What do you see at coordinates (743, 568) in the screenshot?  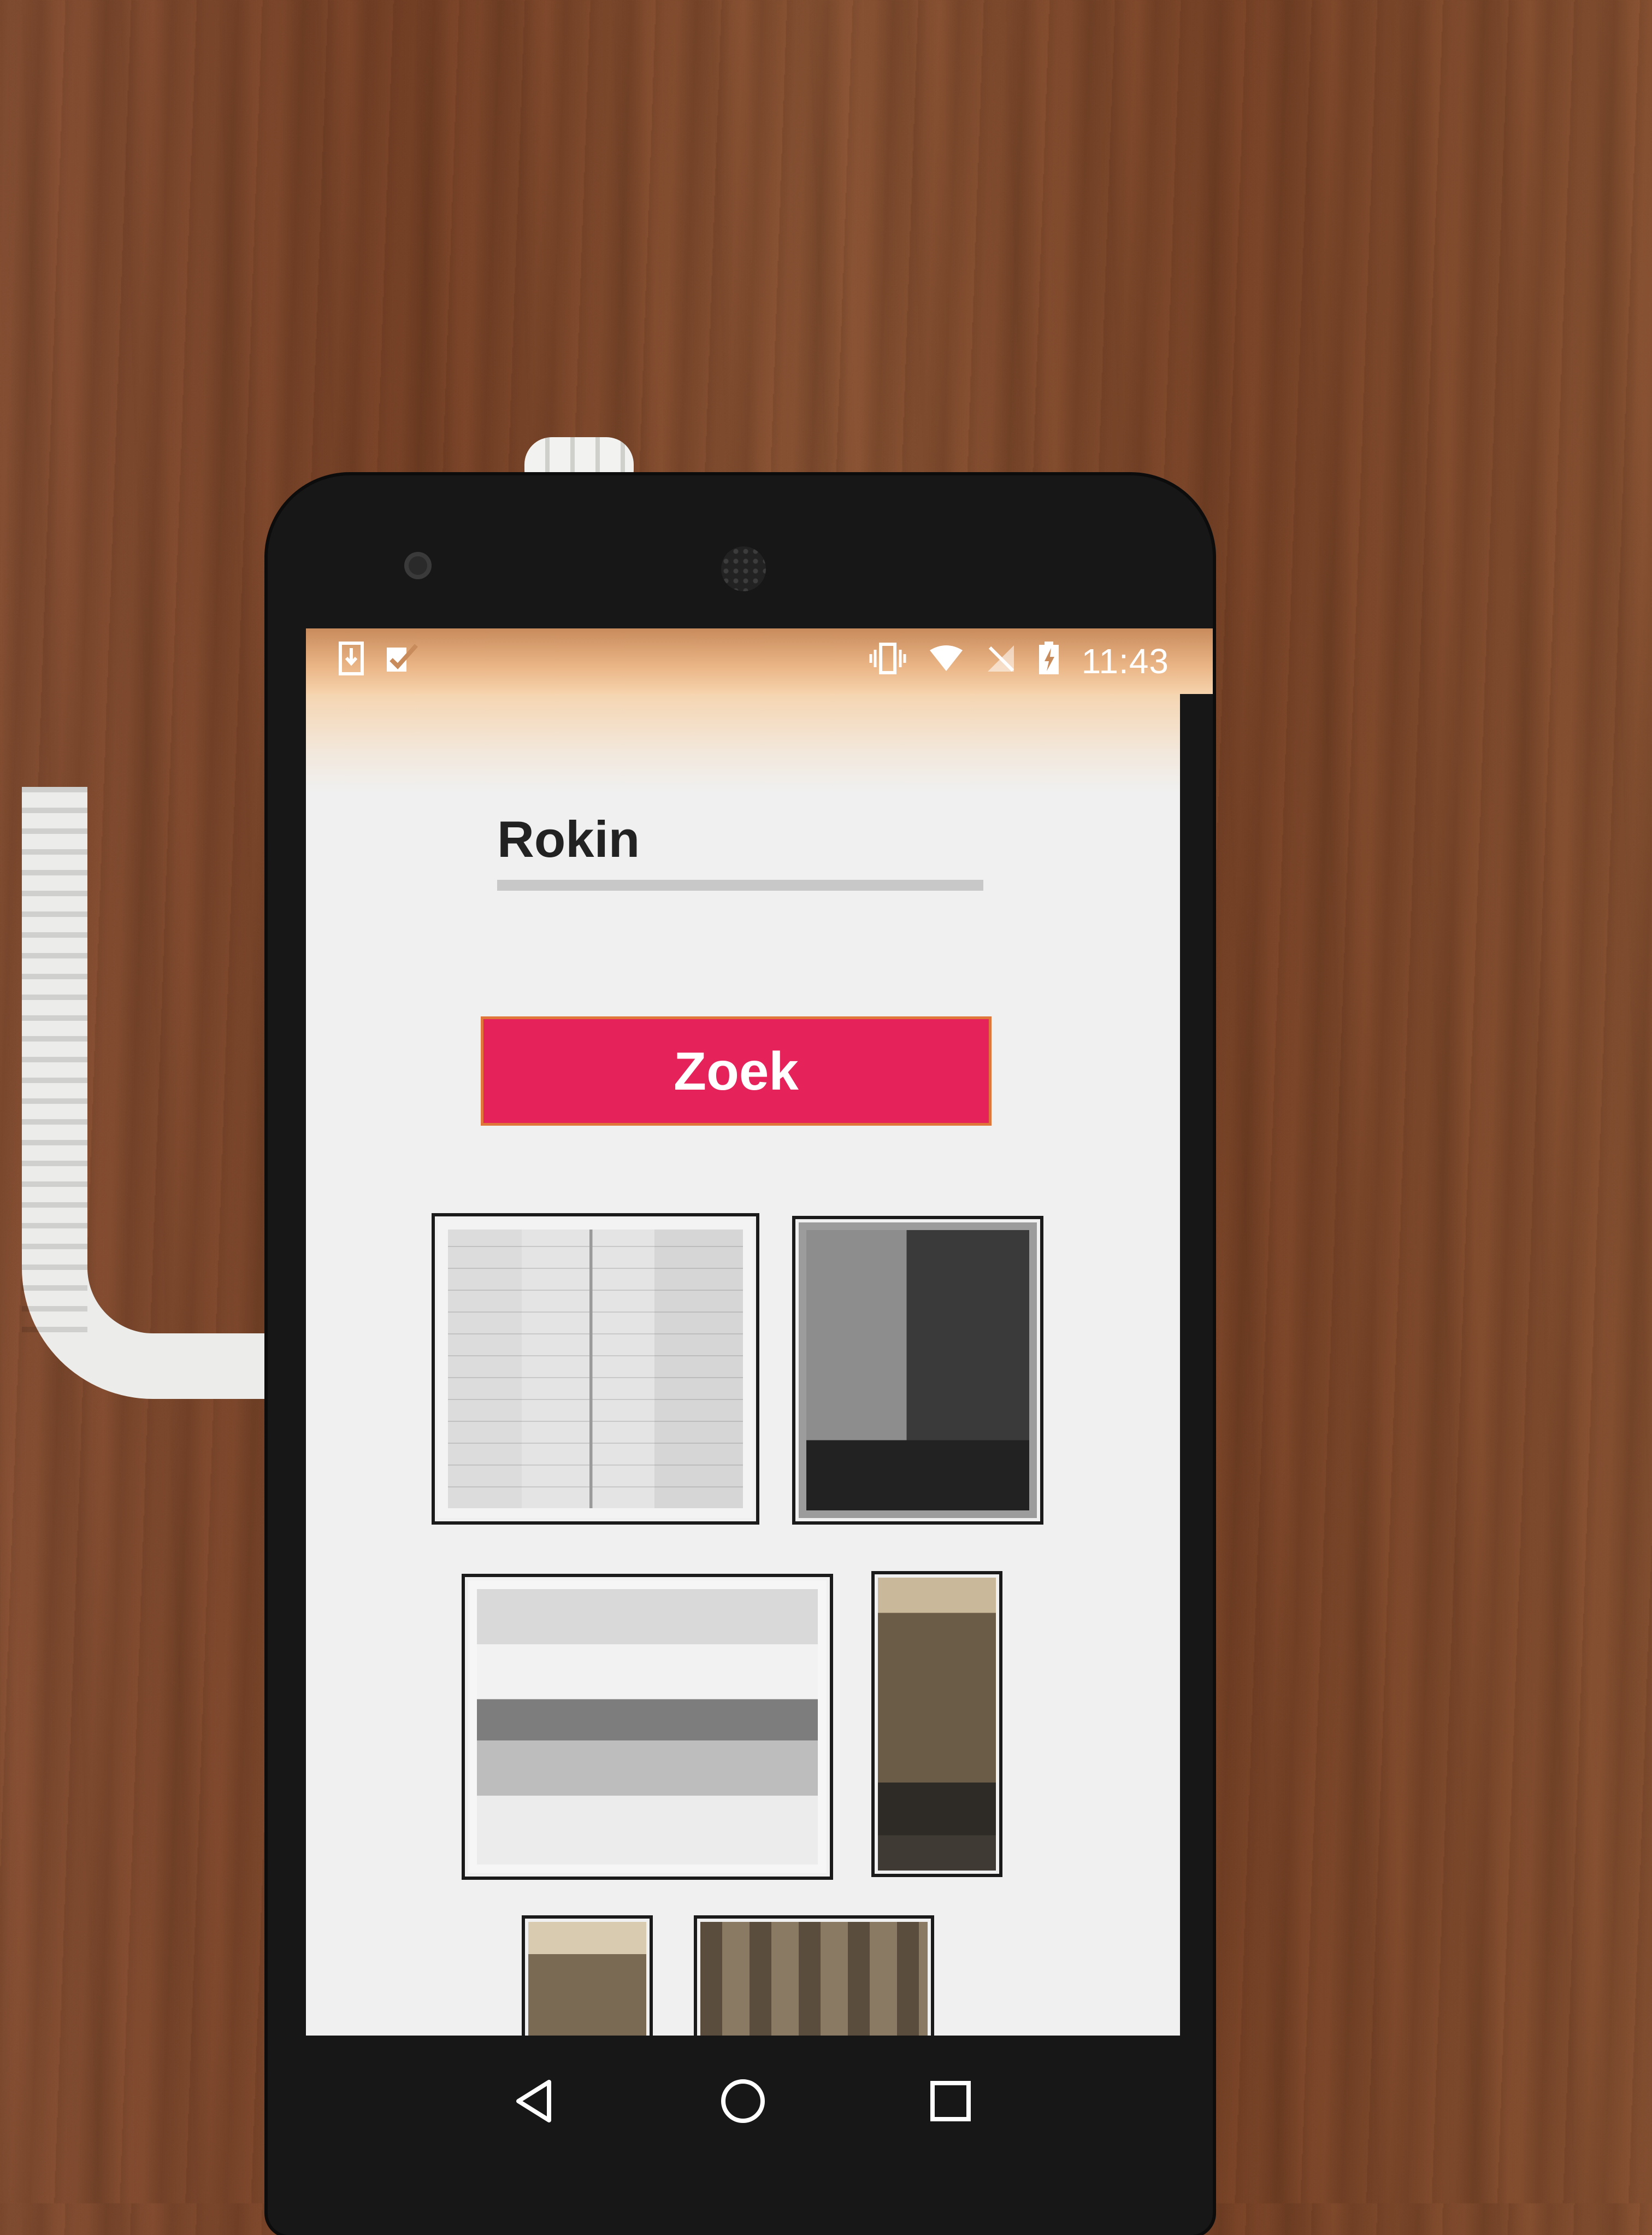 I see `earpiece-speaker` at bounding box center [743, 568].